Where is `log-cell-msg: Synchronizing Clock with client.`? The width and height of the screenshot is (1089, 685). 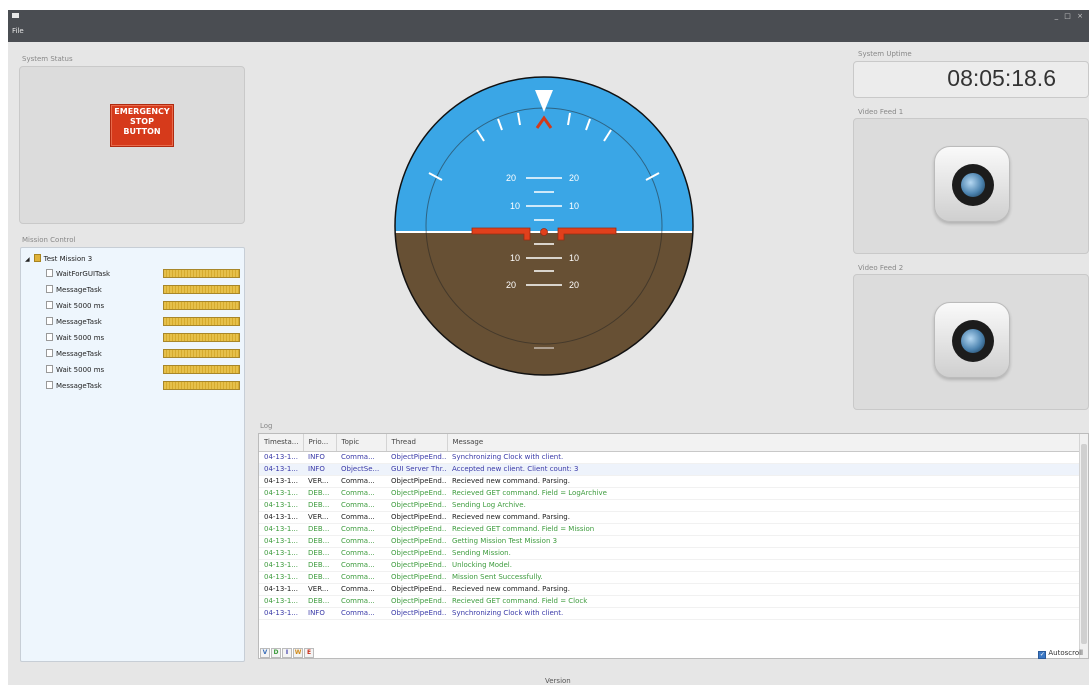
log-cell-msg: Synchronizing Clock with client. is located at coordinates (763, 457).